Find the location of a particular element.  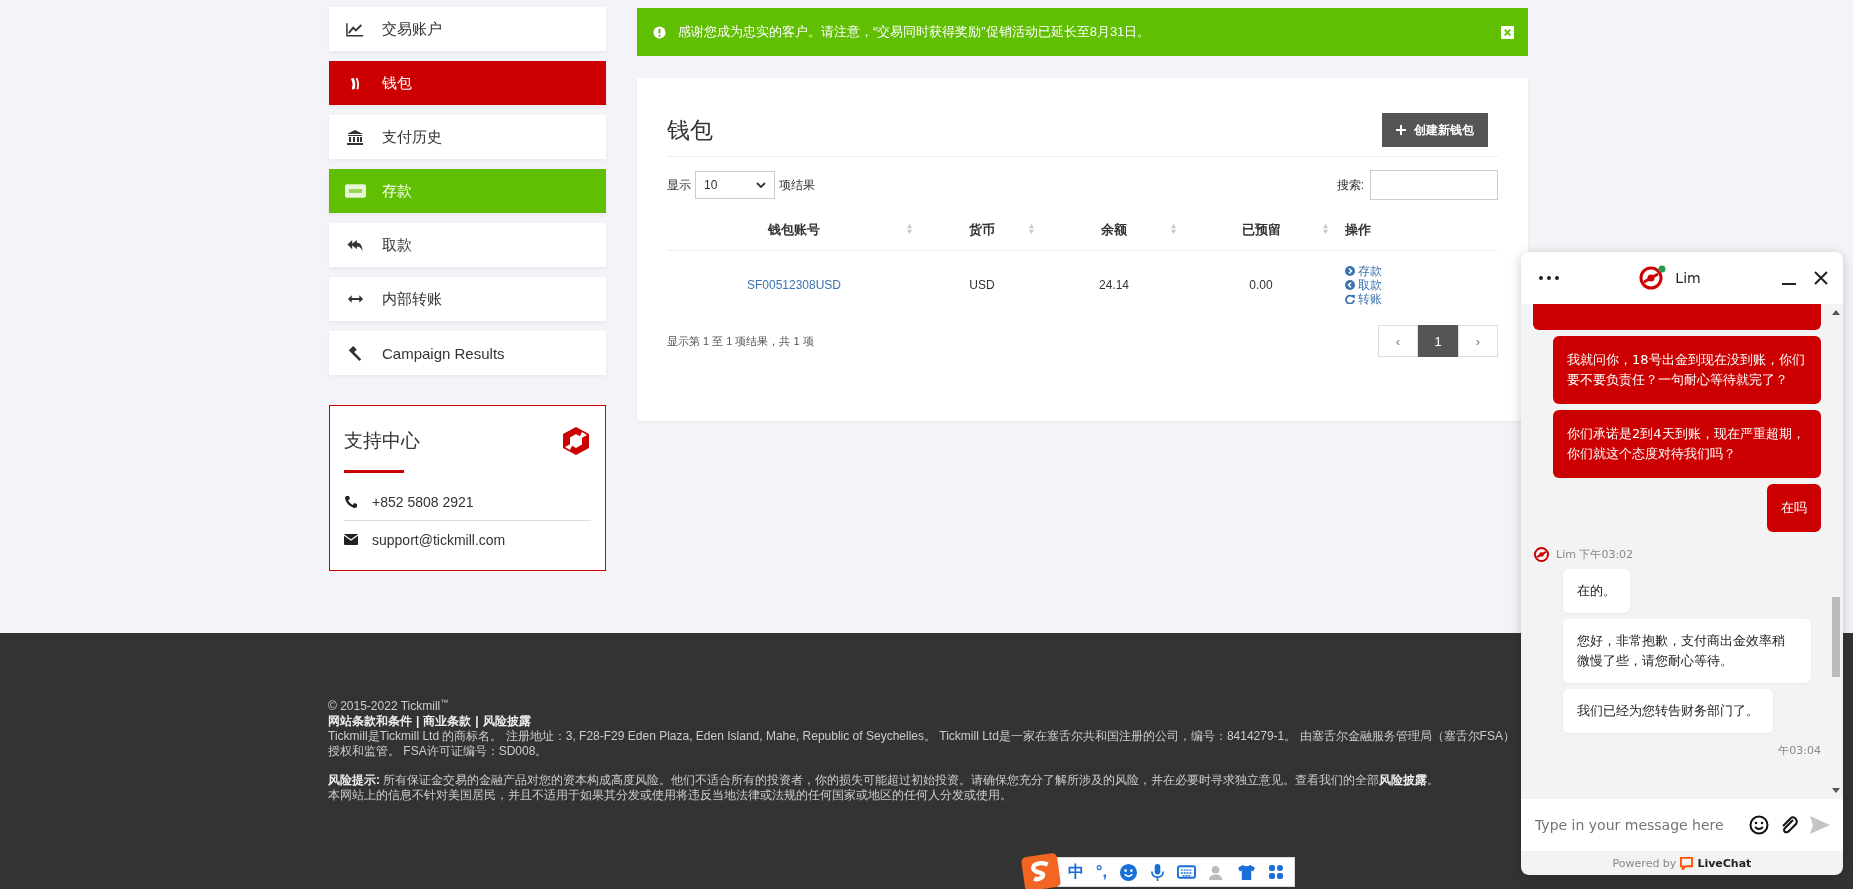

chat-bubble-icon is located at coordinates (1687, 863).